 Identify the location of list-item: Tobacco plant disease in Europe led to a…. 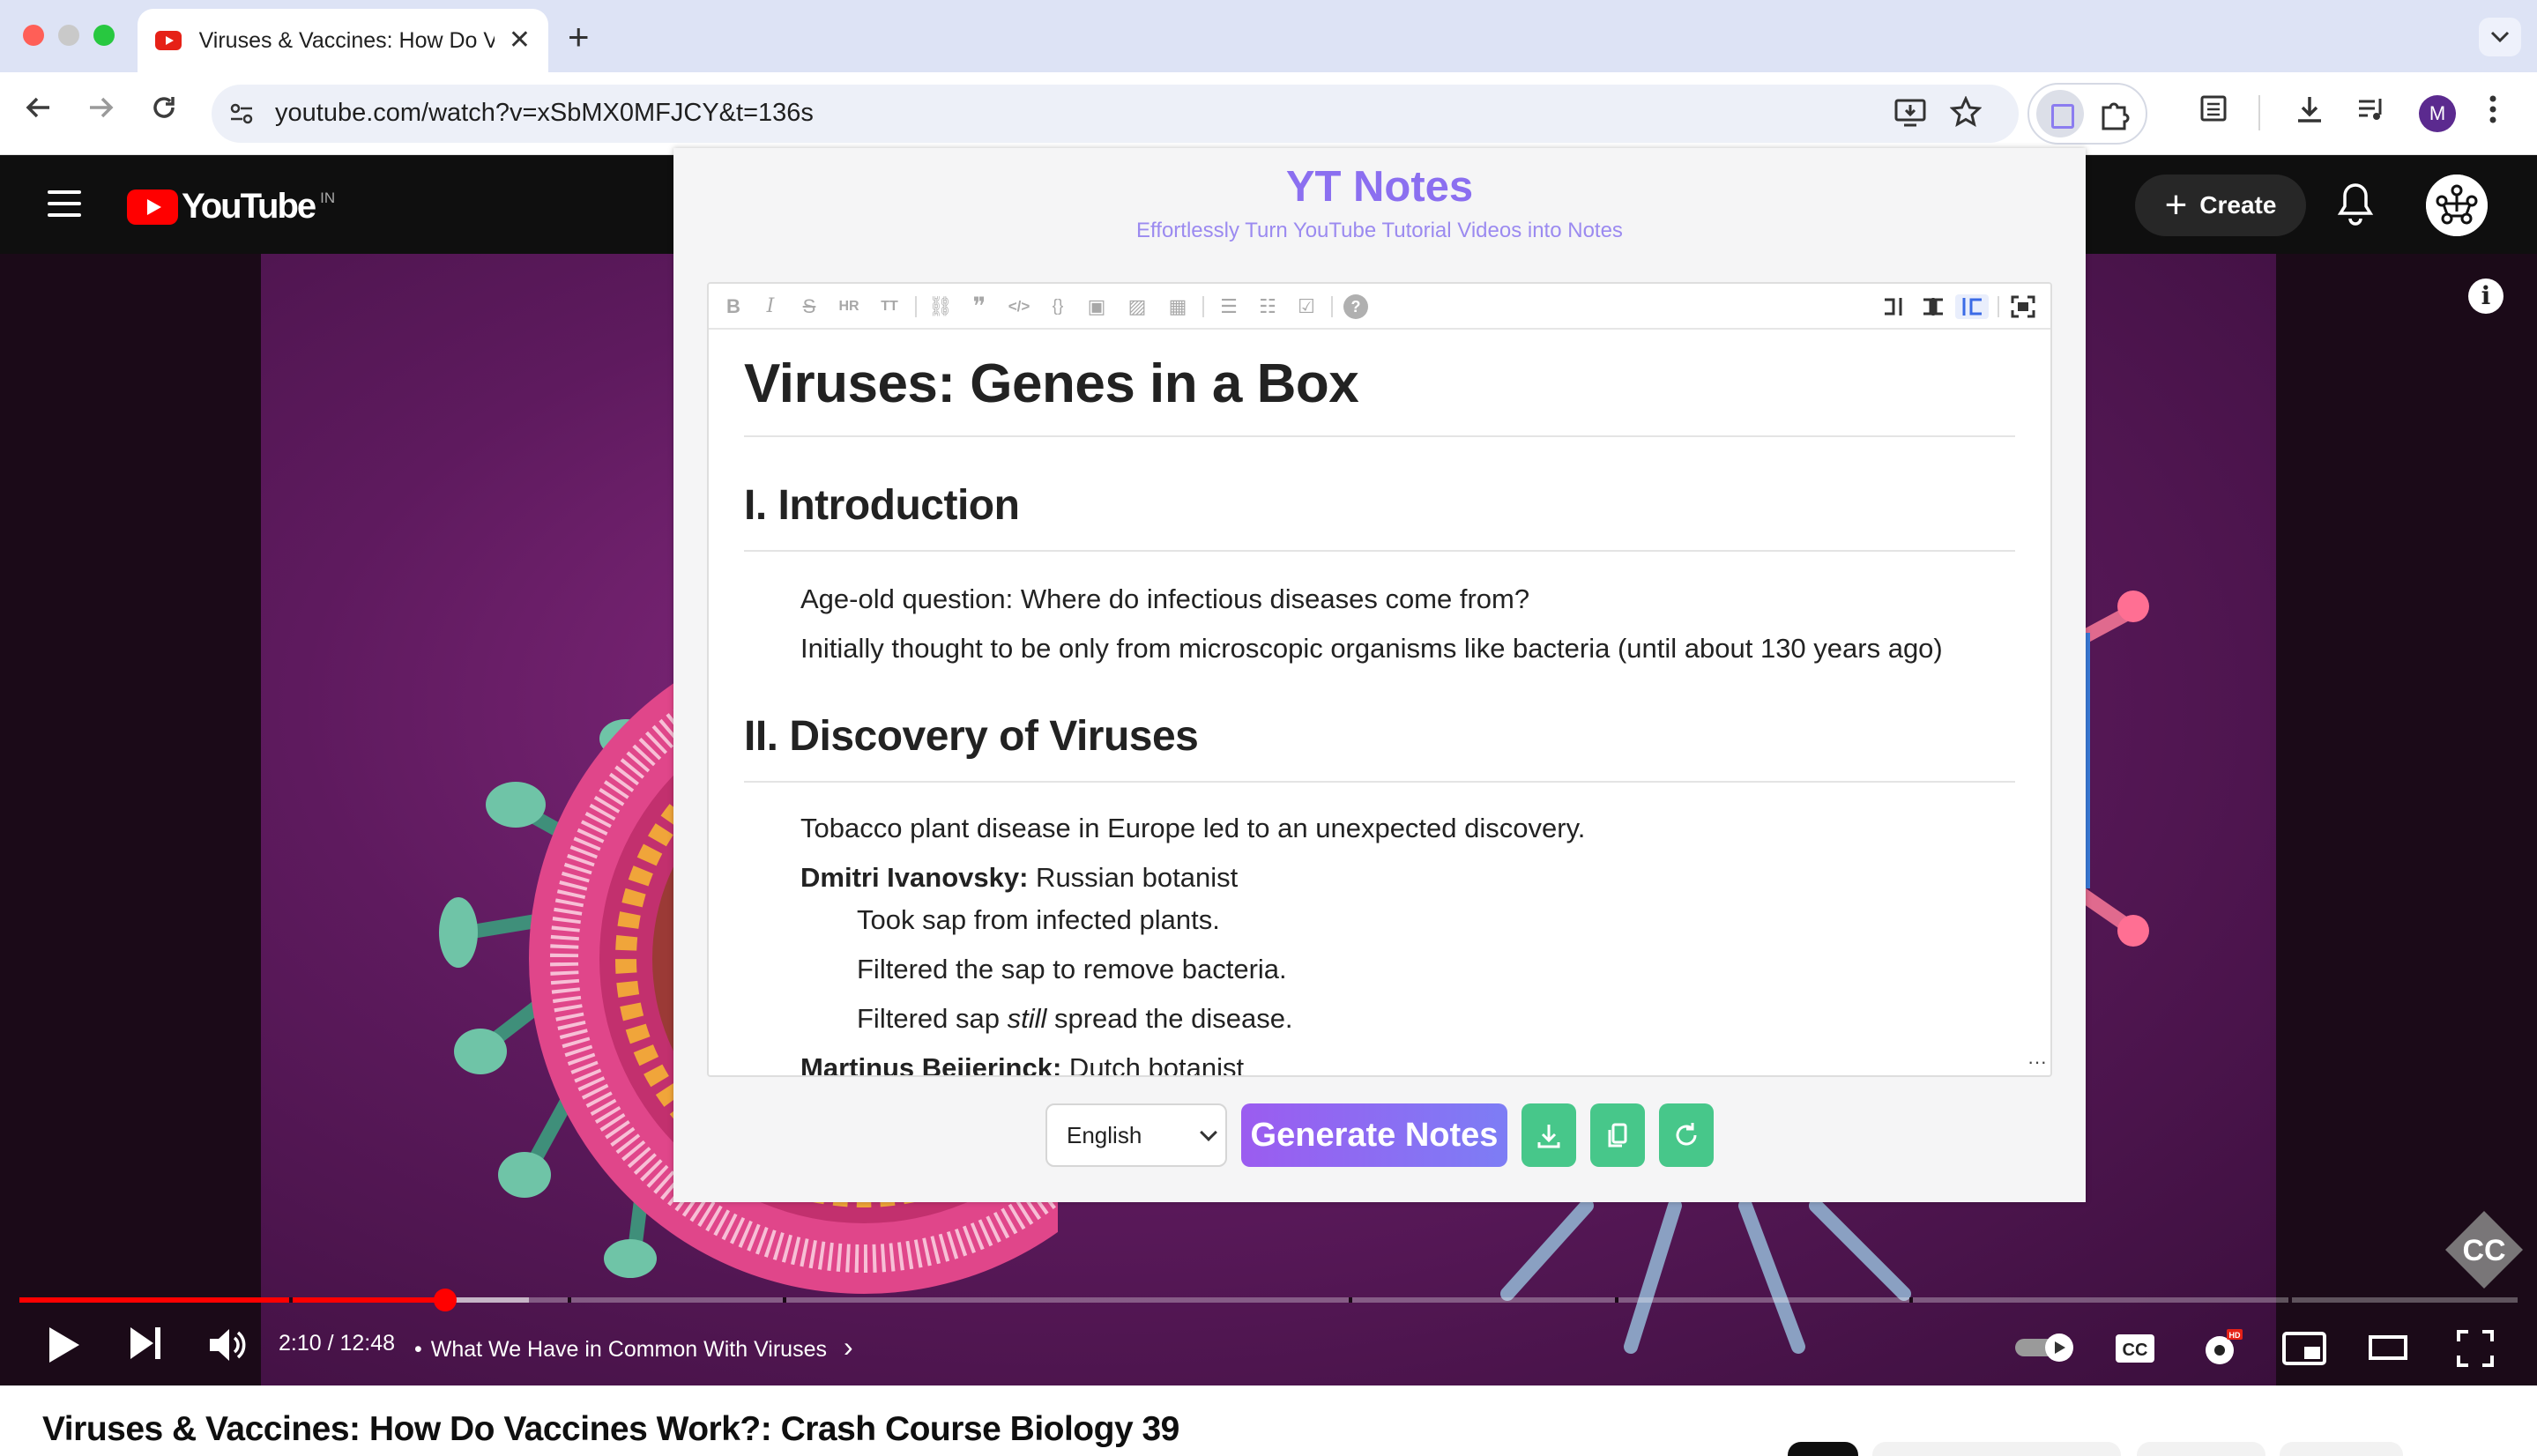
(1193, 828).